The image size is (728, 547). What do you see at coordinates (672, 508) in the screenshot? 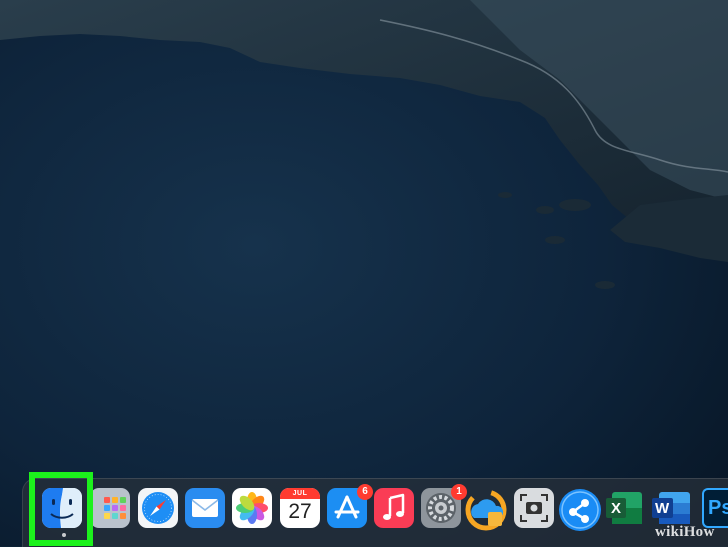
I see `word-icon: W` at bounding box center [672, 508].